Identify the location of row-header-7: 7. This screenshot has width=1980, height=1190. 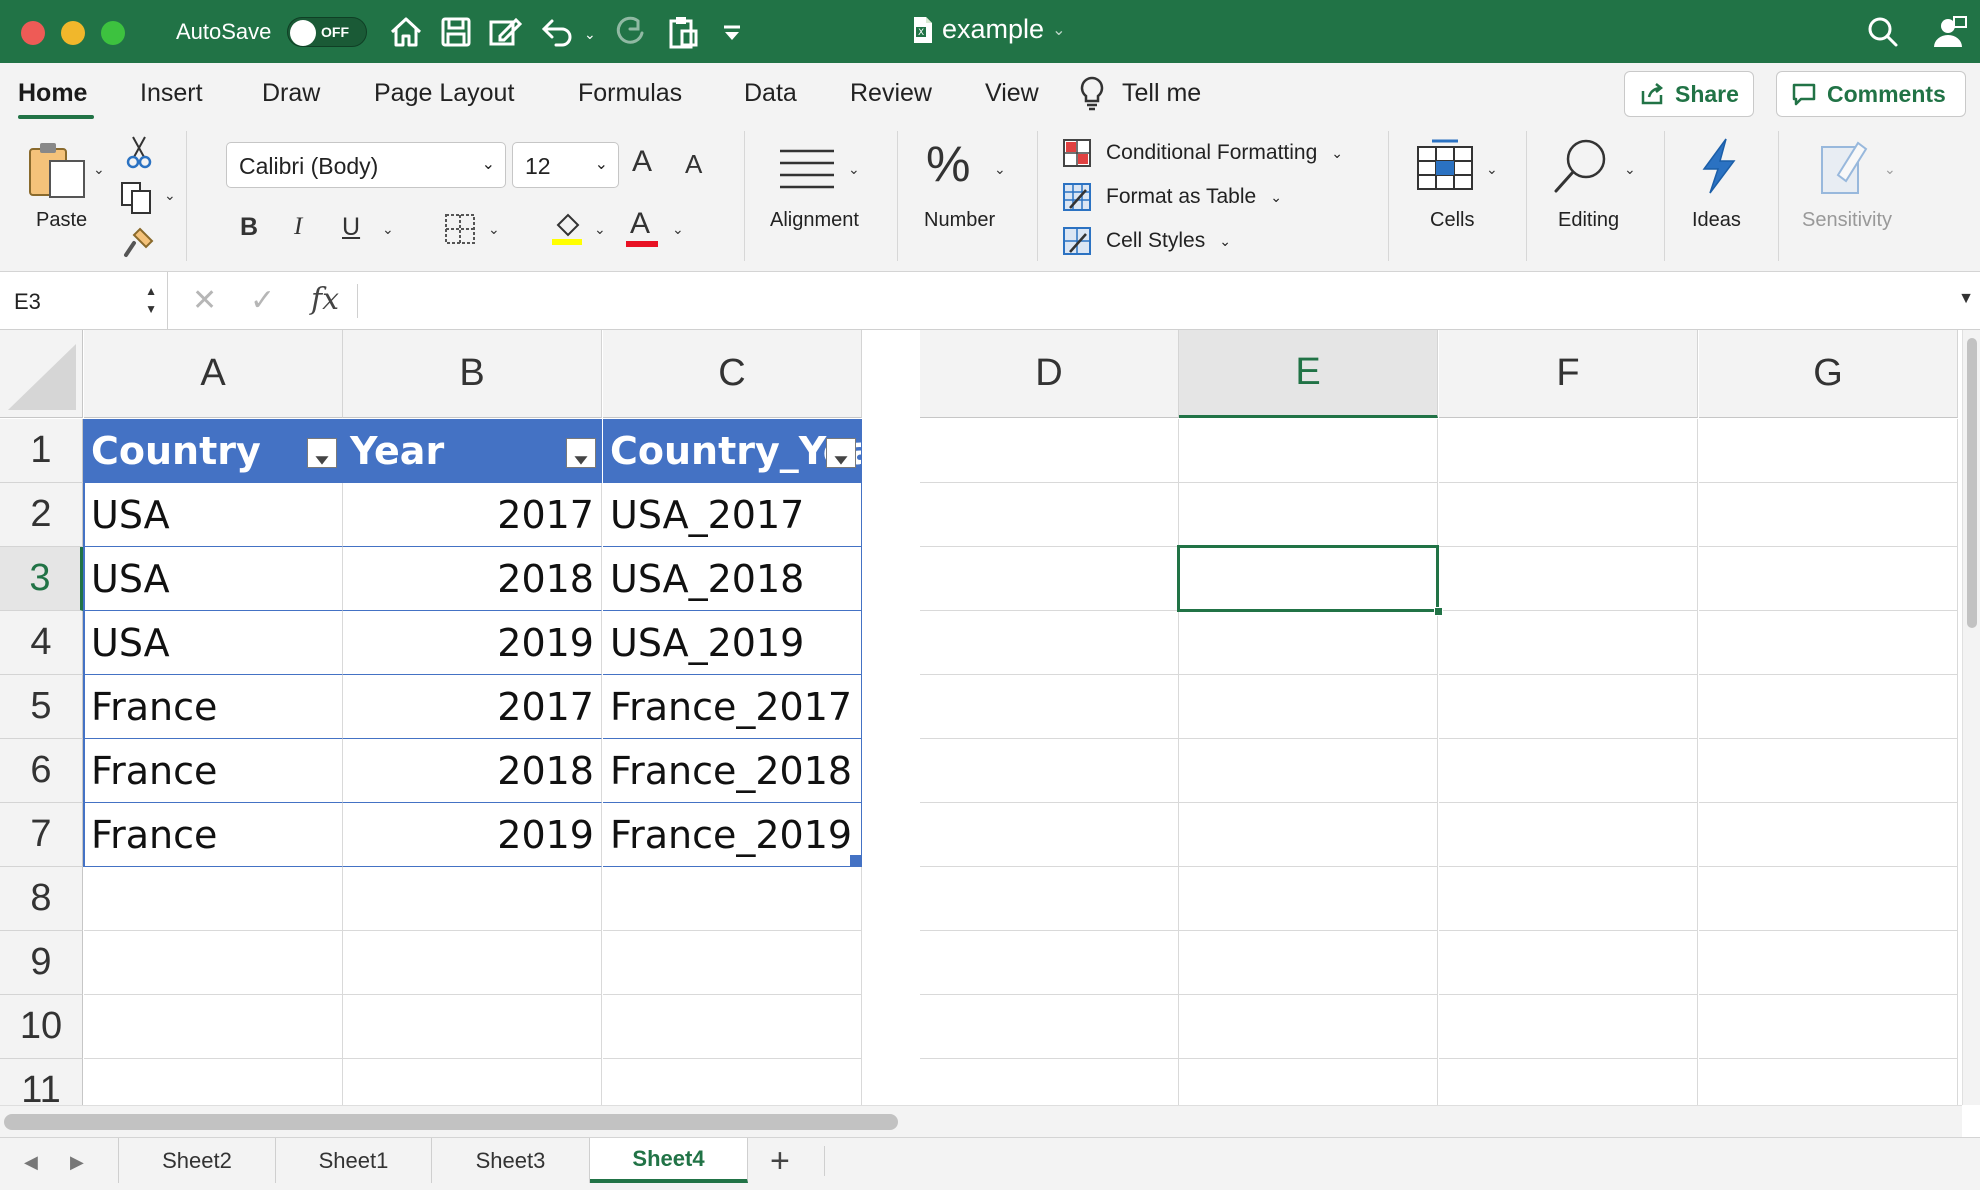
(41, 835).